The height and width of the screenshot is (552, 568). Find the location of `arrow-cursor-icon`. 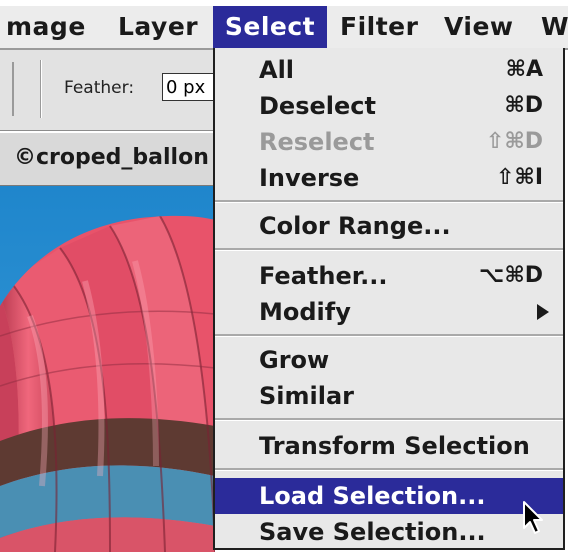

arrow-cursor-icon is located at coordinates (533, 517).